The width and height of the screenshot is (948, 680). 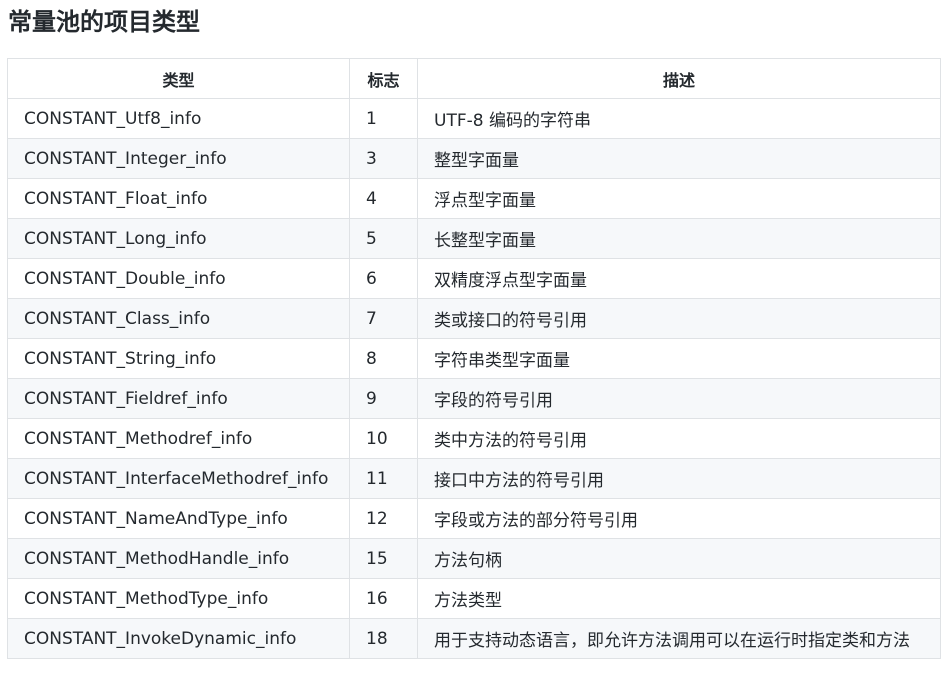 What do you see at coordinates (679, 518) in the screenshot?
I see `cell-desc: 字段或方法的部分符号引用` at bounding box center [679, 518].